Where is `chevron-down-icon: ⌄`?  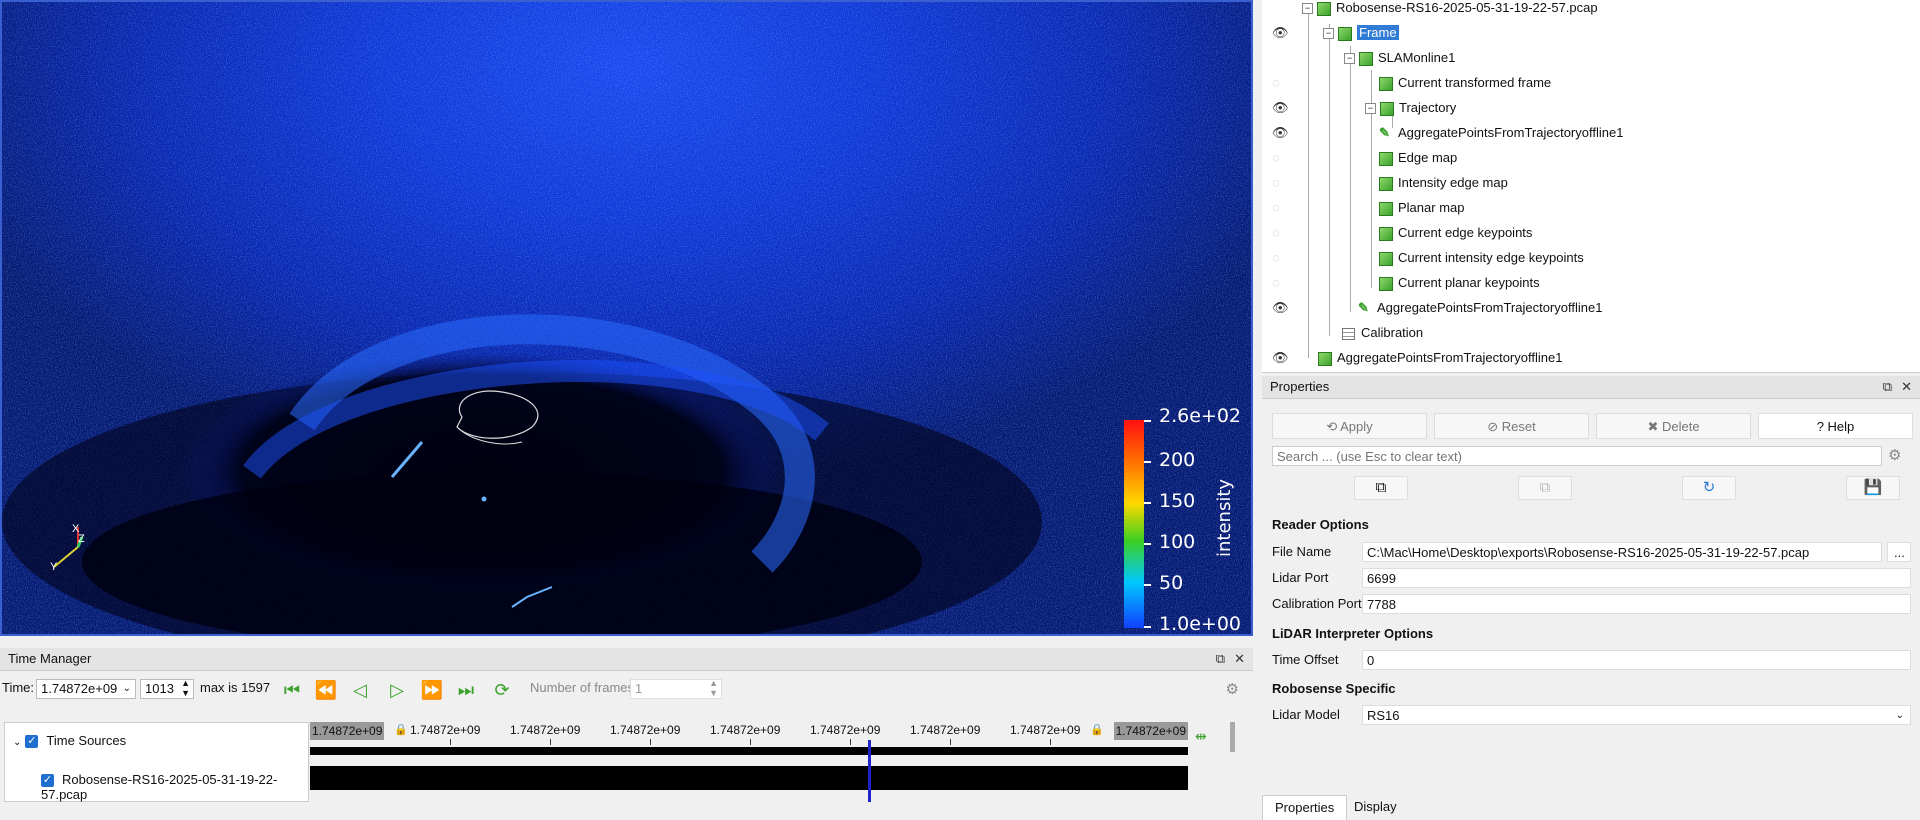
chevron-down-icon: ⌄ is located at coordinates (17, 742).